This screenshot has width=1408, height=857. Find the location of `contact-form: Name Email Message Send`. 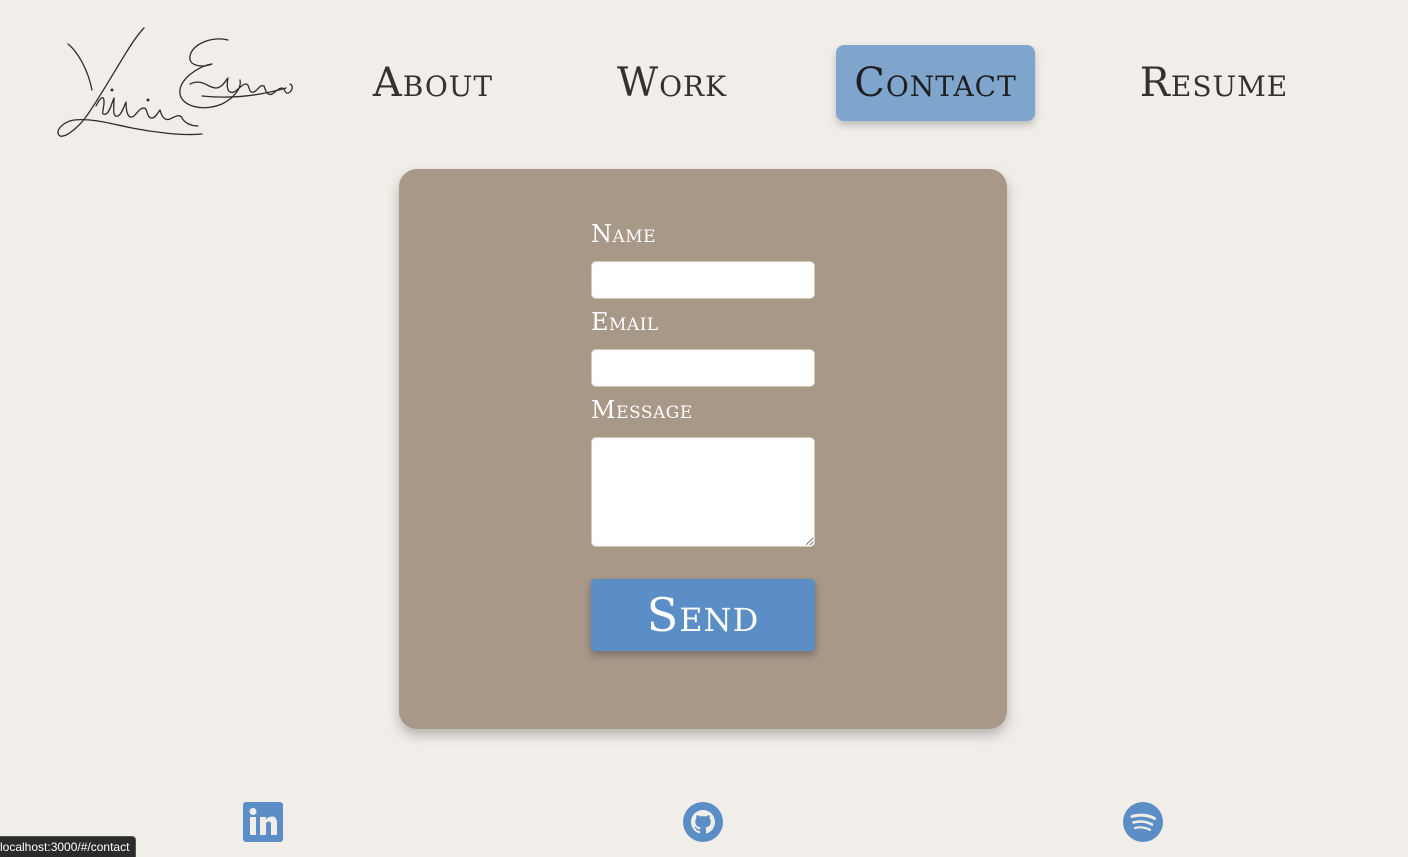

contact-form: Name Email Message Send is located at coordinates (704, 434).